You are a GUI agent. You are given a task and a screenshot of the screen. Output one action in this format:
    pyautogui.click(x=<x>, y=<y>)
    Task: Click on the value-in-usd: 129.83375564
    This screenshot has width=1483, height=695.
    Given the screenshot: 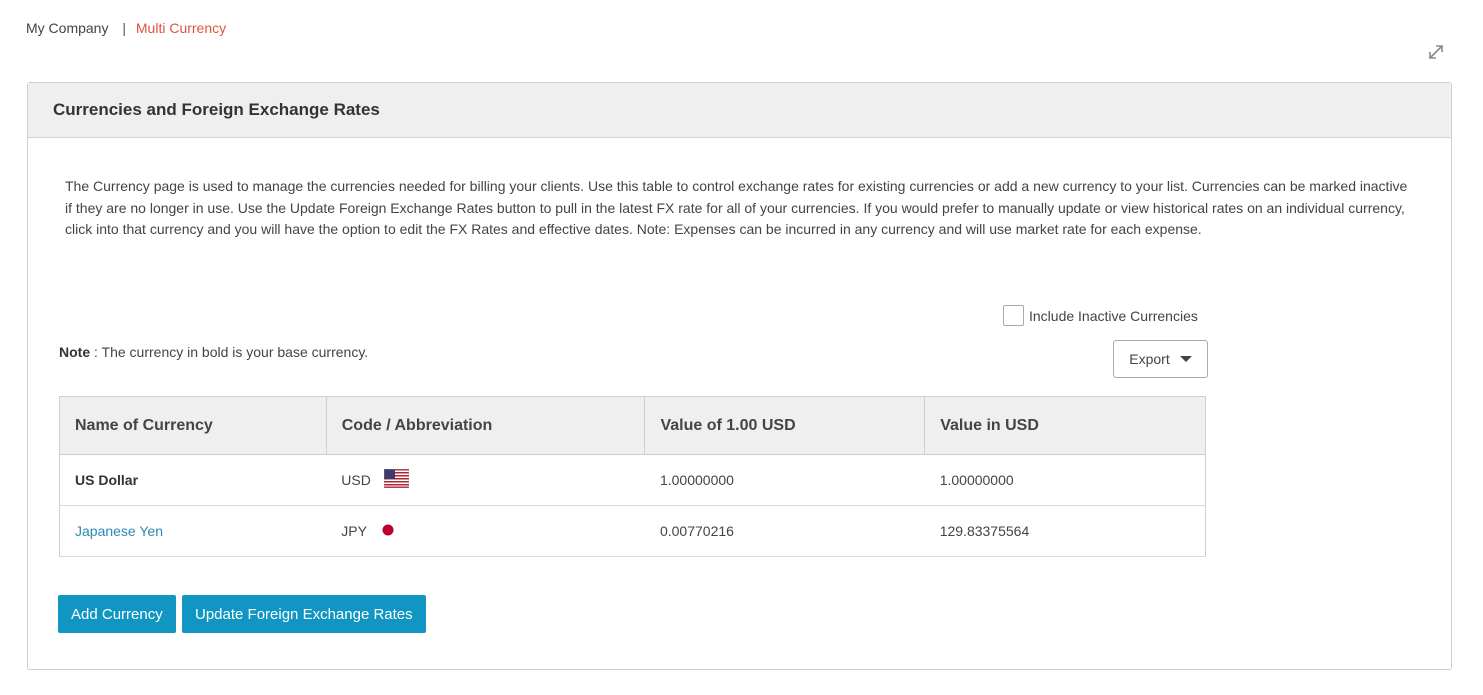 What is the action you would take?
    pyautogui.click(x=1065, y=531)
    